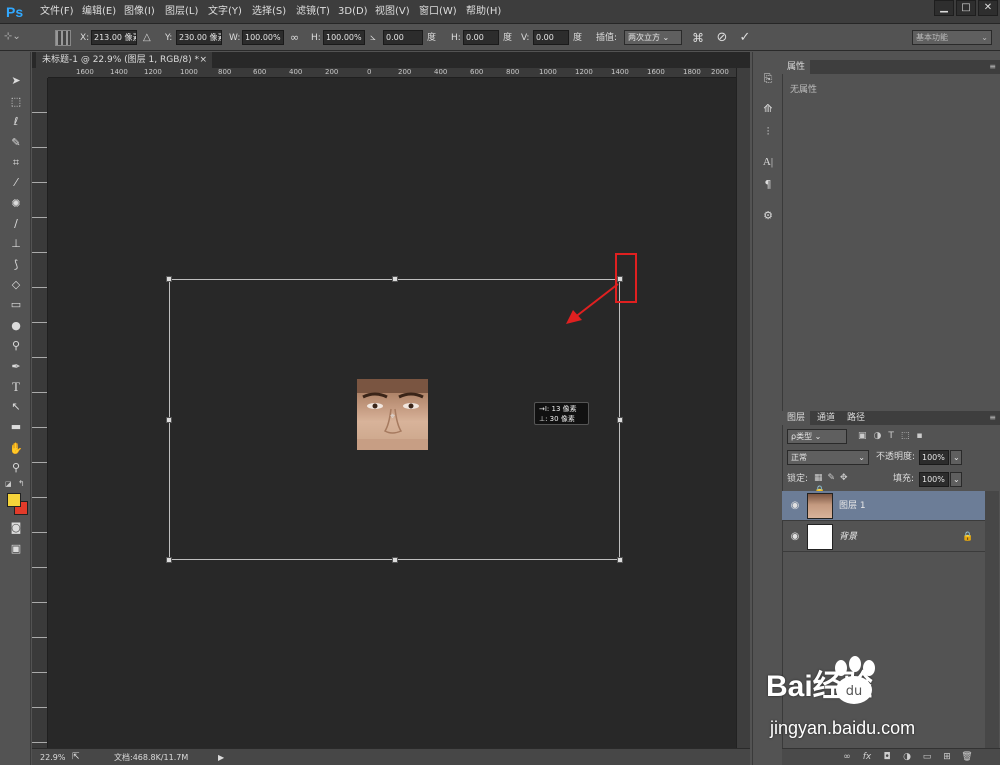 This screenshot has height=765, width=1000. What do you see at coordinates (199, 37) in the screenshot?
I see `y-field: 230.00 像素` at bounding box center [199, 37].